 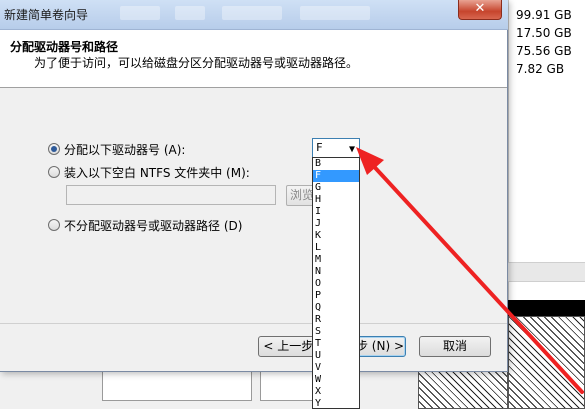 I want to click on disk-size-item: 99.91 GB, so click(x=544, y=15).